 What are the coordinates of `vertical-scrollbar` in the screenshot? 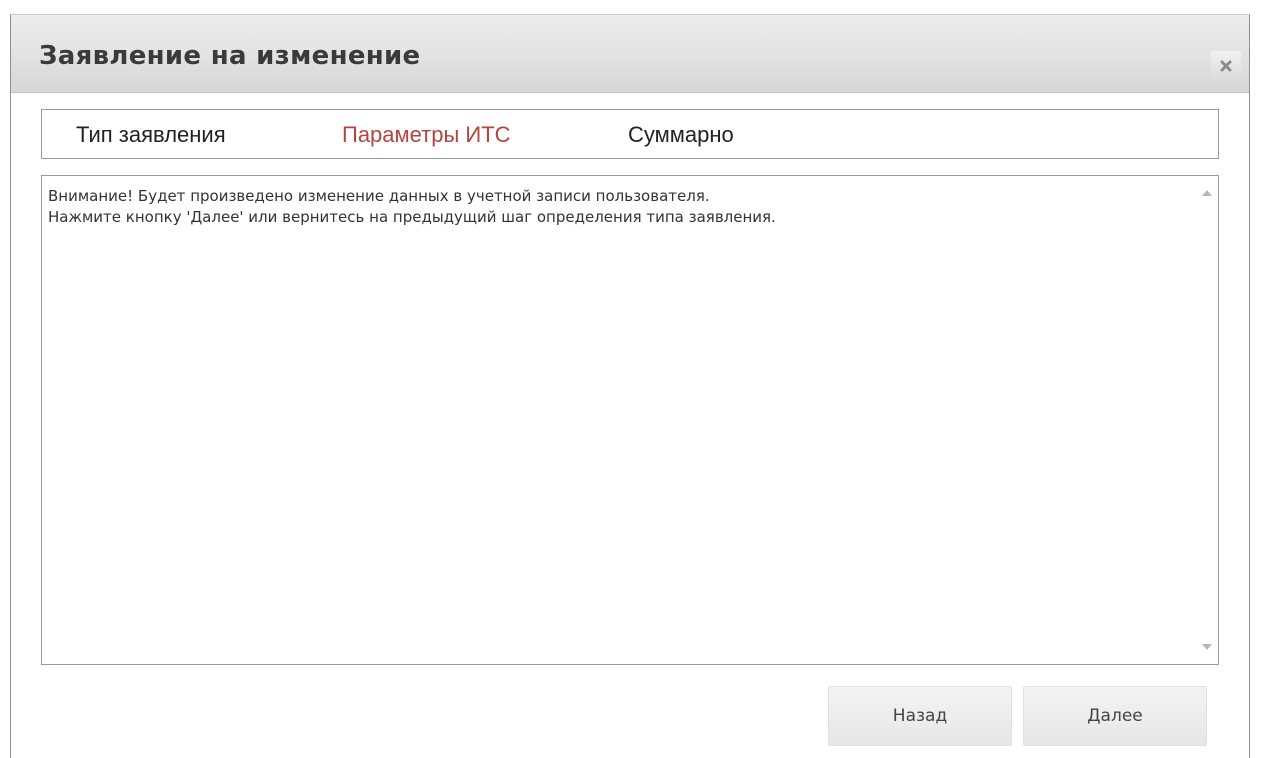 It's located at (1207, 420).